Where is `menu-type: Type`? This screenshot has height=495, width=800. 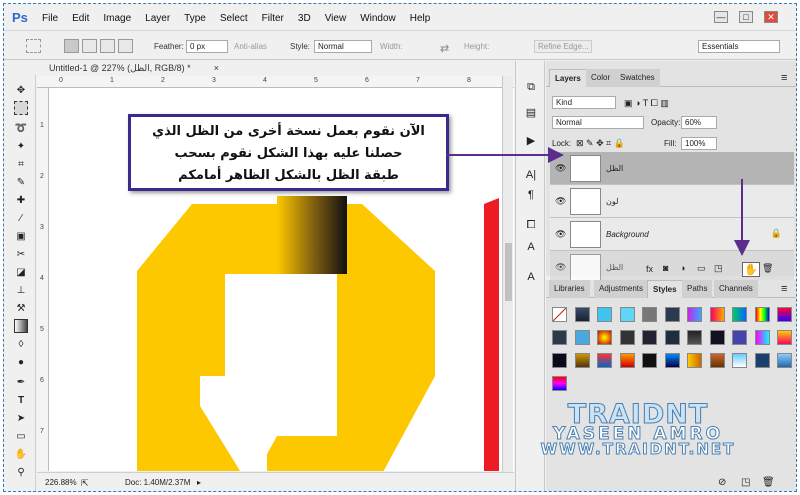 menu-type: Type is located at coordinates (195, 18).